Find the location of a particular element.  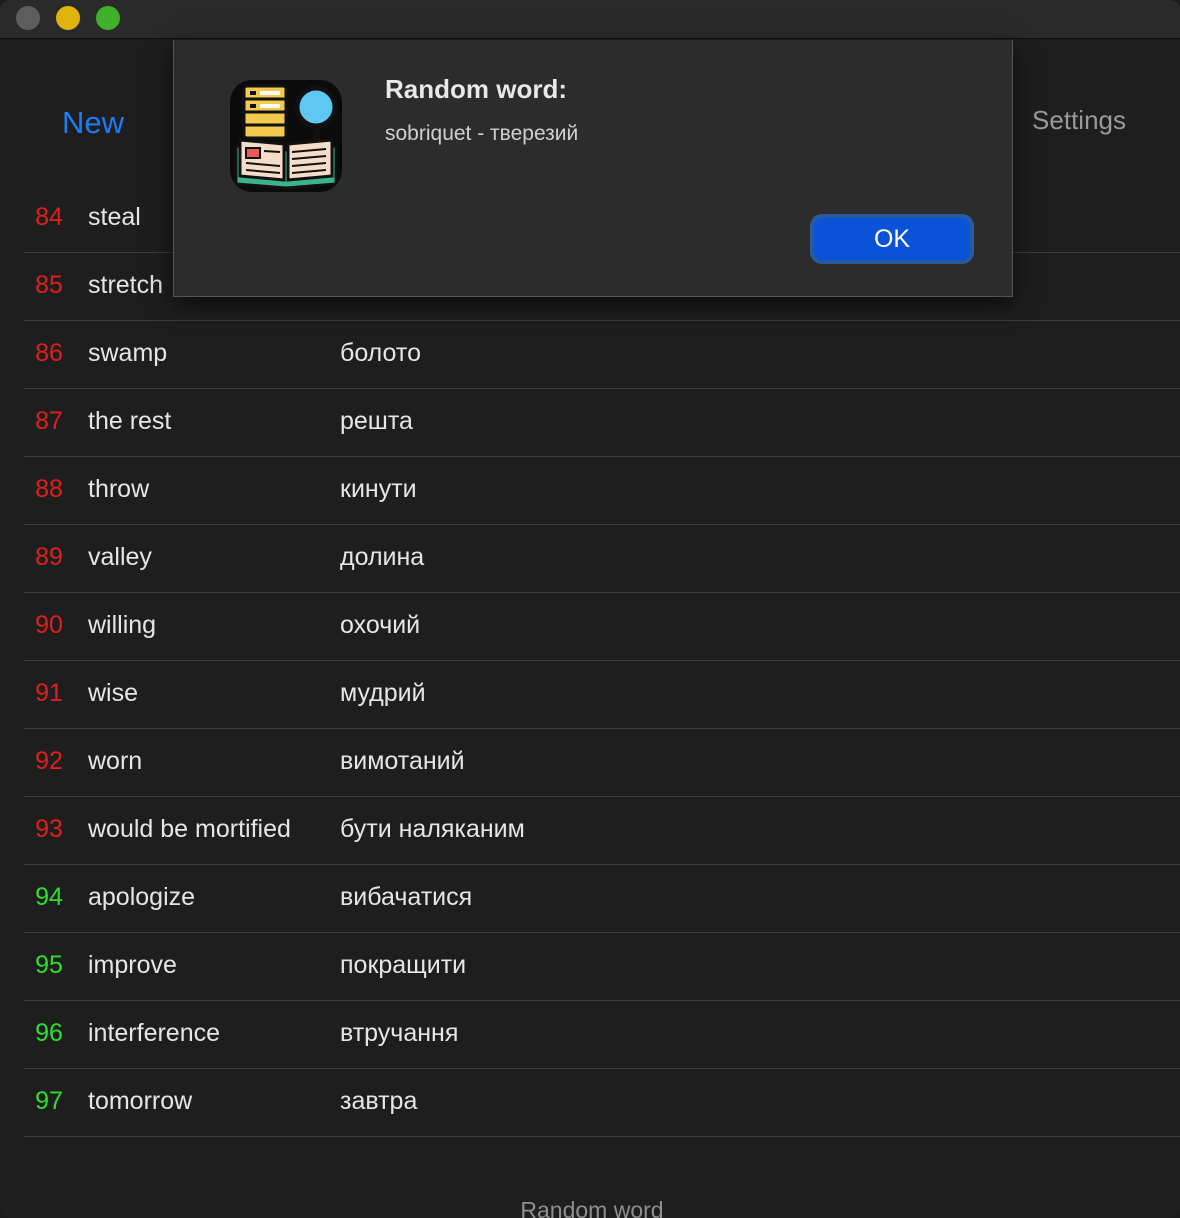

word-row: 93 would be mortified бути наляканим is located at coordinates (602, 831).